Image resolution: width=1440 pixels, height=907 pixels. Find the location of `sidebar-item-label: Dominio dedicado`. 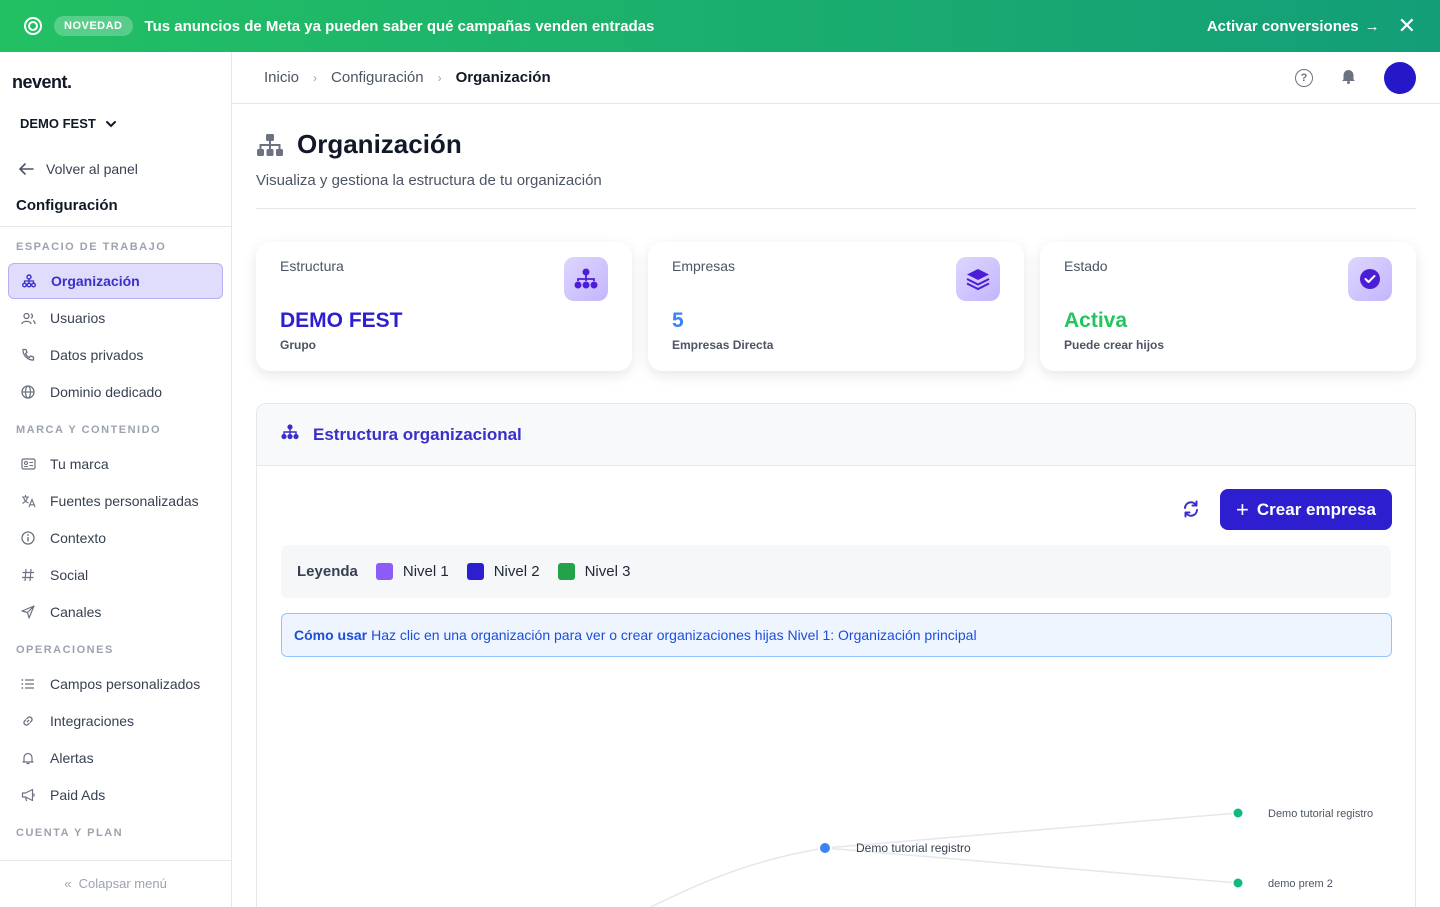

sidebar-item-label: Dominio dedicado is located at coordinates (106, 392).